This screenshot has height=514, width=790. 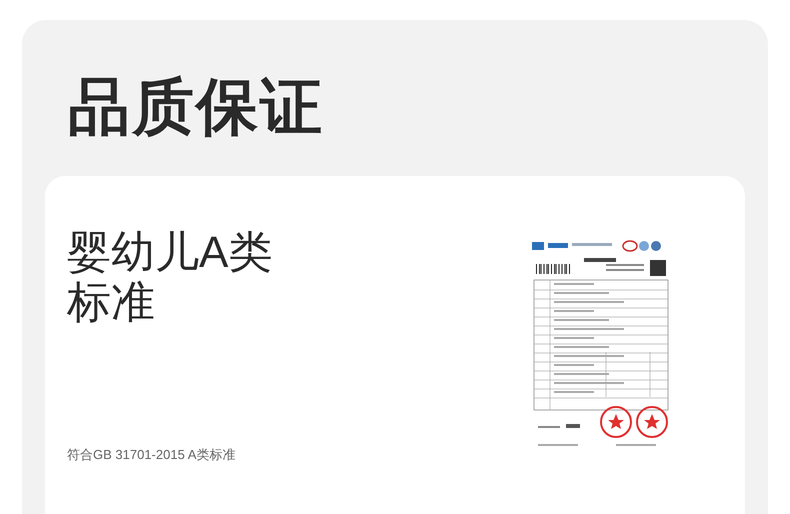 I want to click on section-heading: 品质保证, so click(x=196, y=108).